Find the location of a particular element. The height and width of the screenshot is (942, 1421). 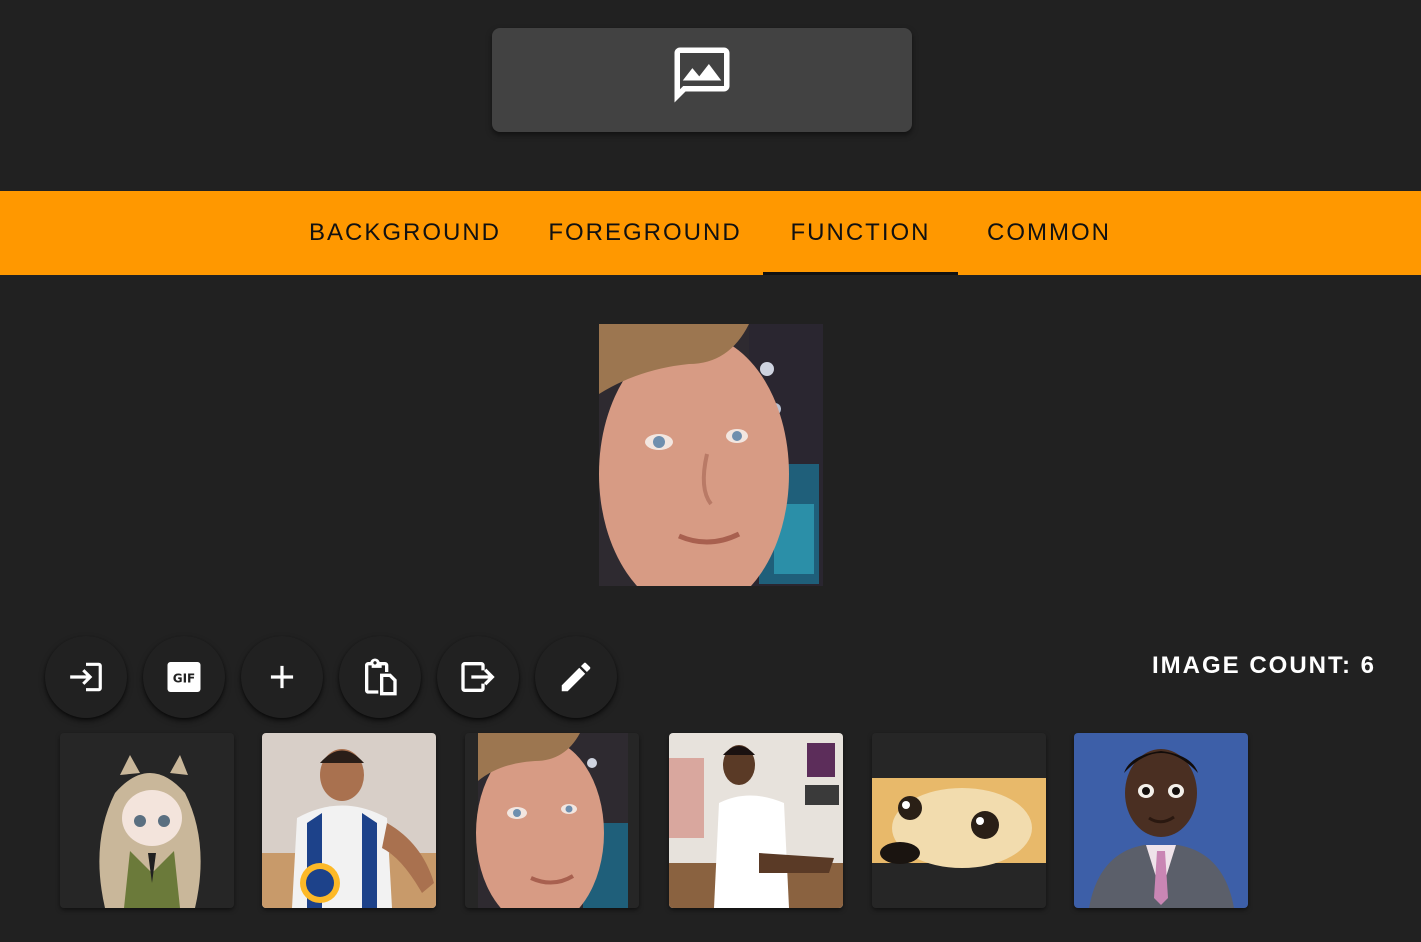

thumbnail-confused-man is located at coordinates (756, 820).